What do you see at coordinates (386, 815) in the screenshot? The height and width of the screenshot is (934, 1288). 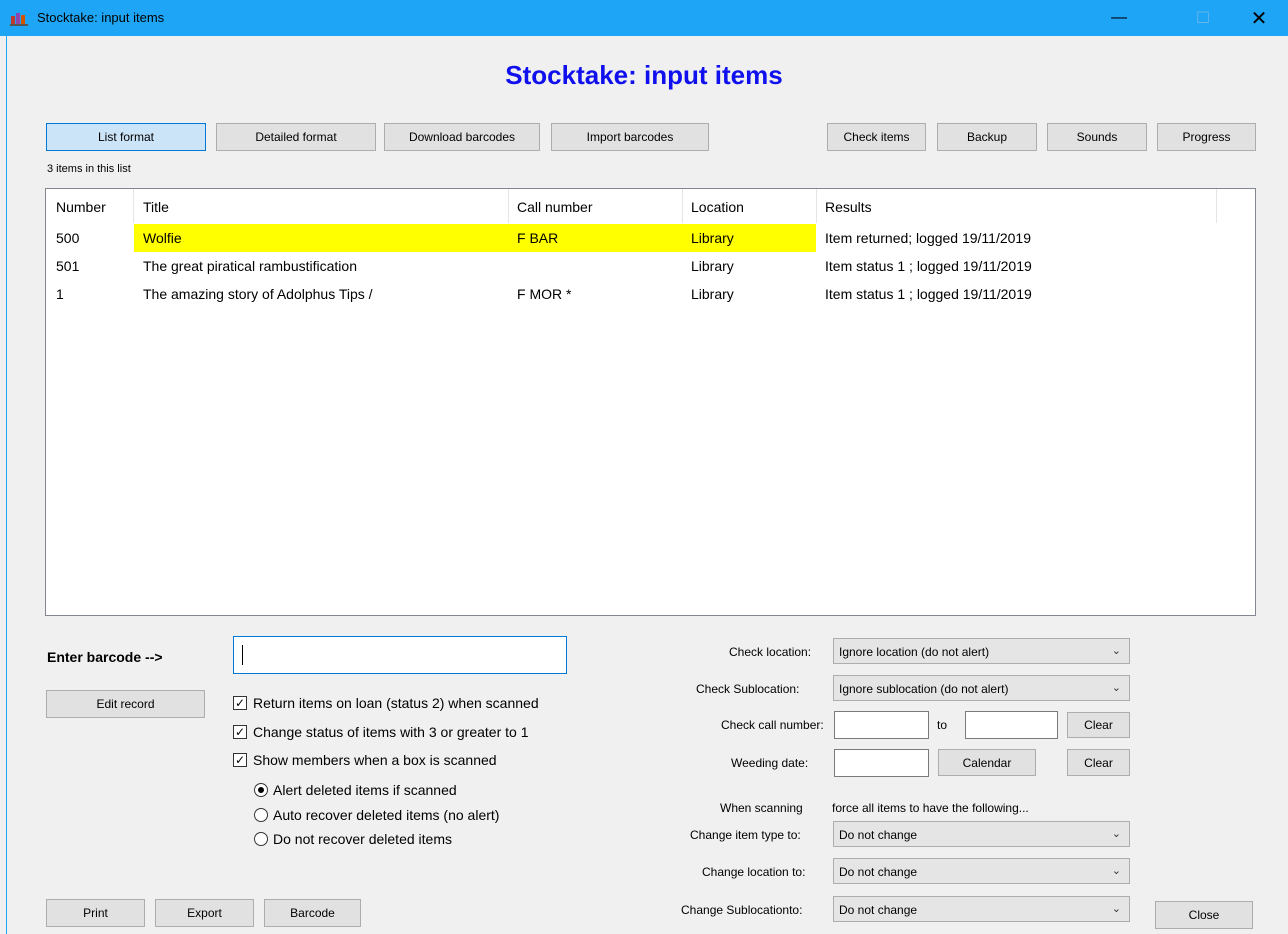 I see `auto-recover-label: Auto recover deleted items (no alert)` at bounding box center [386, 815].